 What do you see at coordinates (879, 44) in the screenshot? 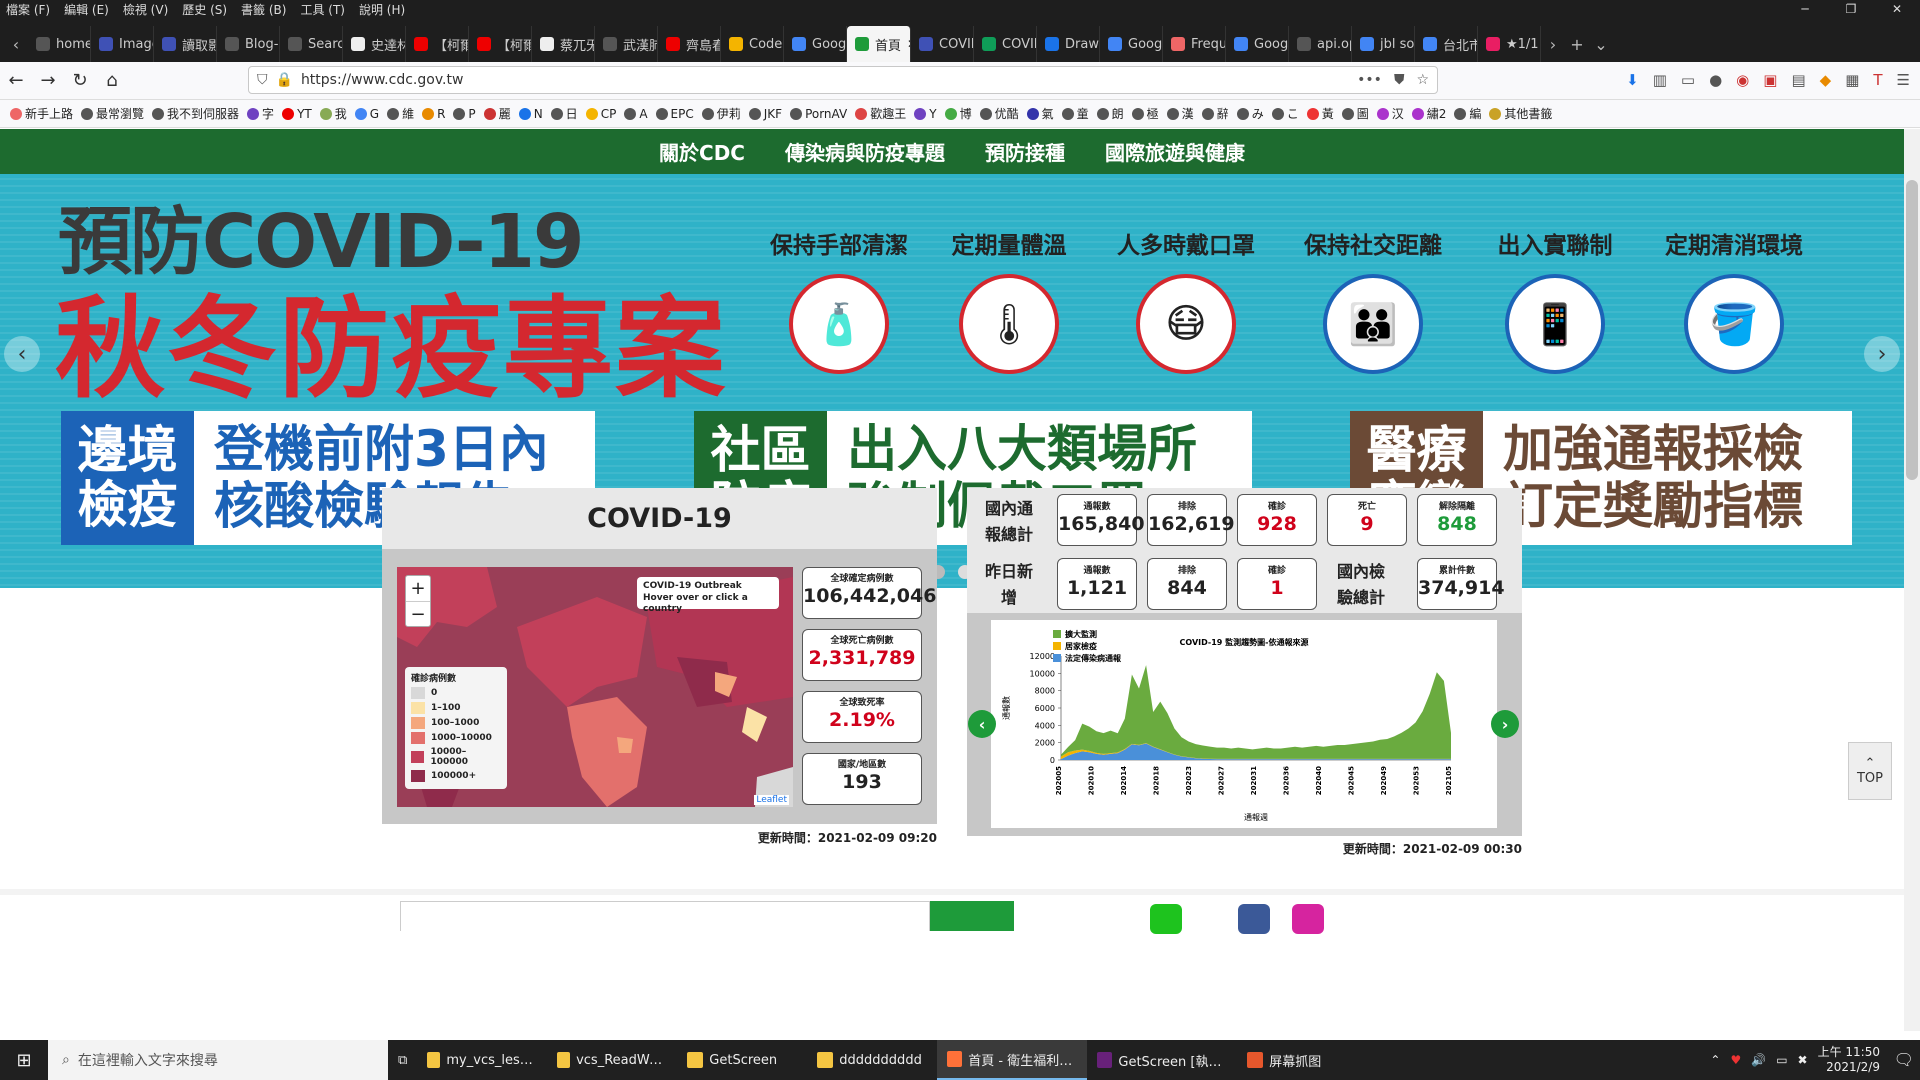
I see `browser-tab: 首頁✕` at bounding box center [879, 44].